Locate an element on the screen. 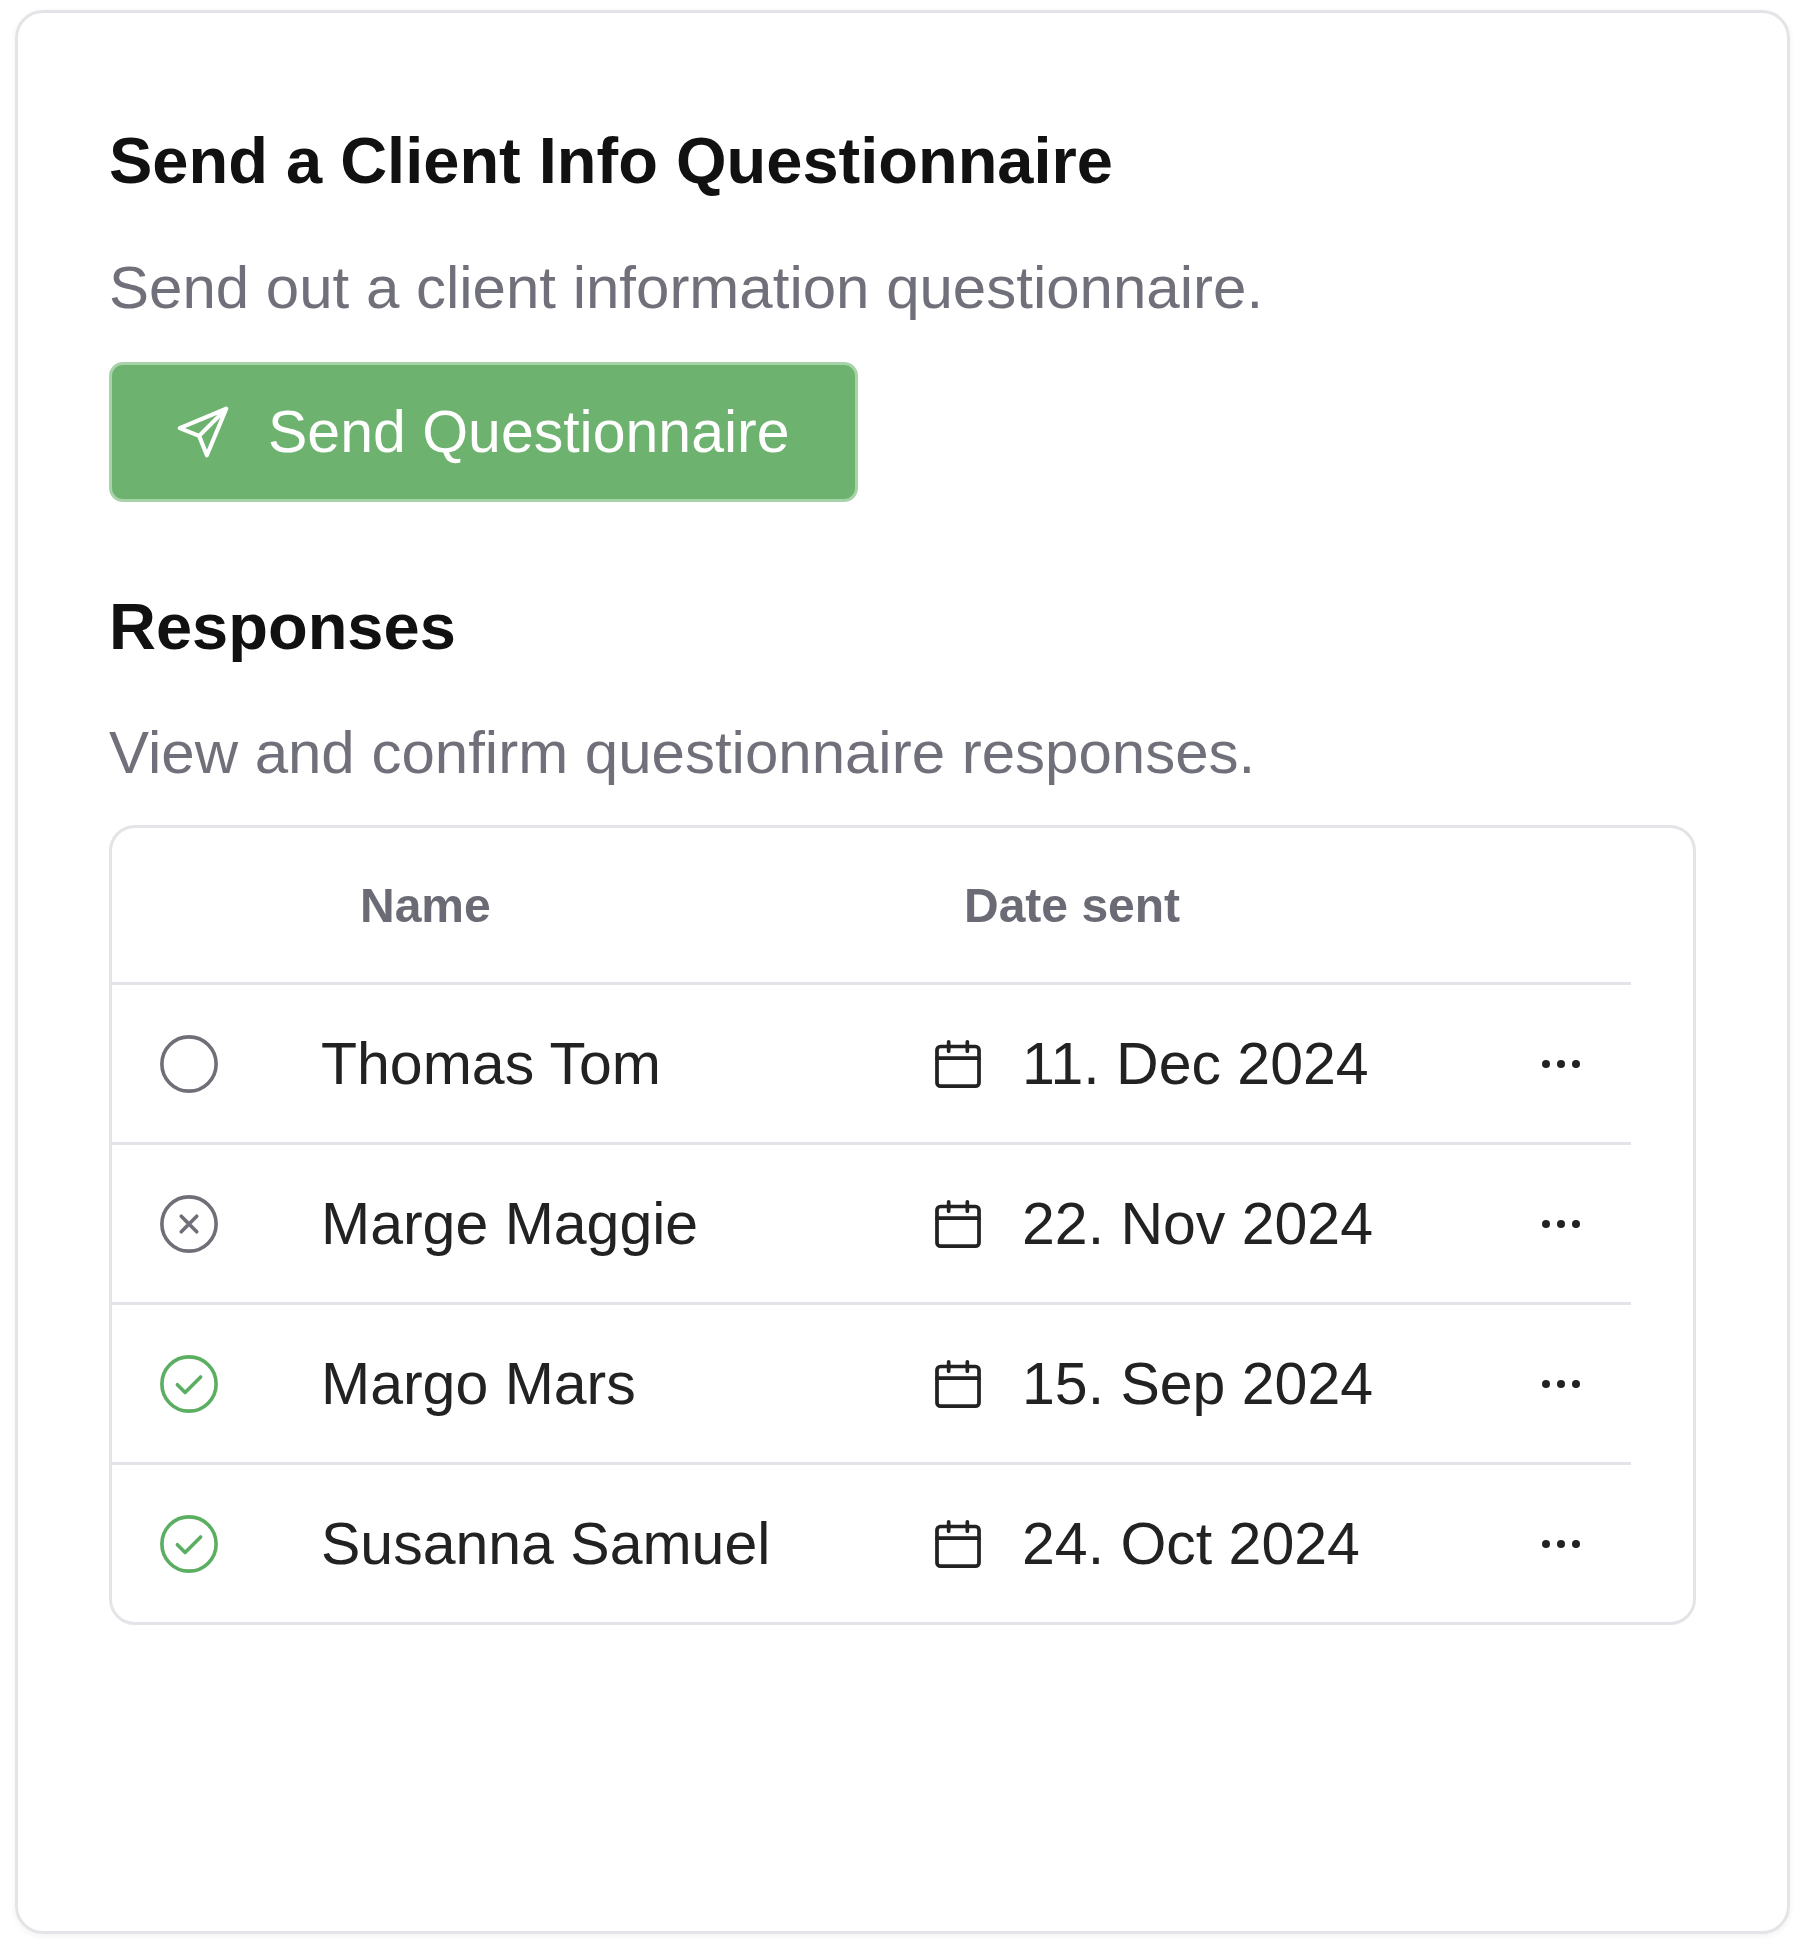  table-cell: 15. Sep 2024 is located at coordinates (1198, 1383).